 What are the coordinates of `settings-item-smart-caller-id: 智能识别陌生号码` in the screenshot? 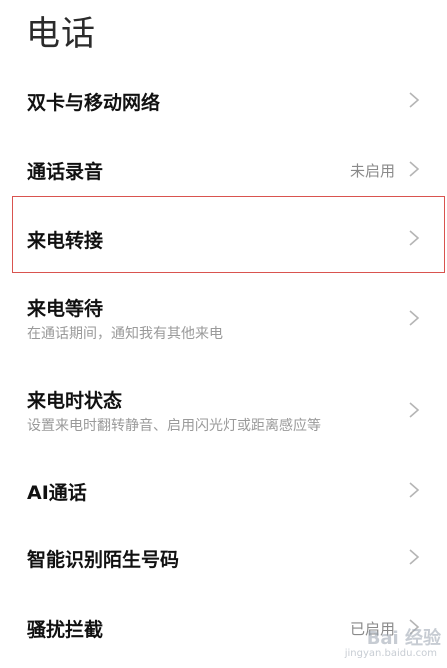 It's located at (223, 556).